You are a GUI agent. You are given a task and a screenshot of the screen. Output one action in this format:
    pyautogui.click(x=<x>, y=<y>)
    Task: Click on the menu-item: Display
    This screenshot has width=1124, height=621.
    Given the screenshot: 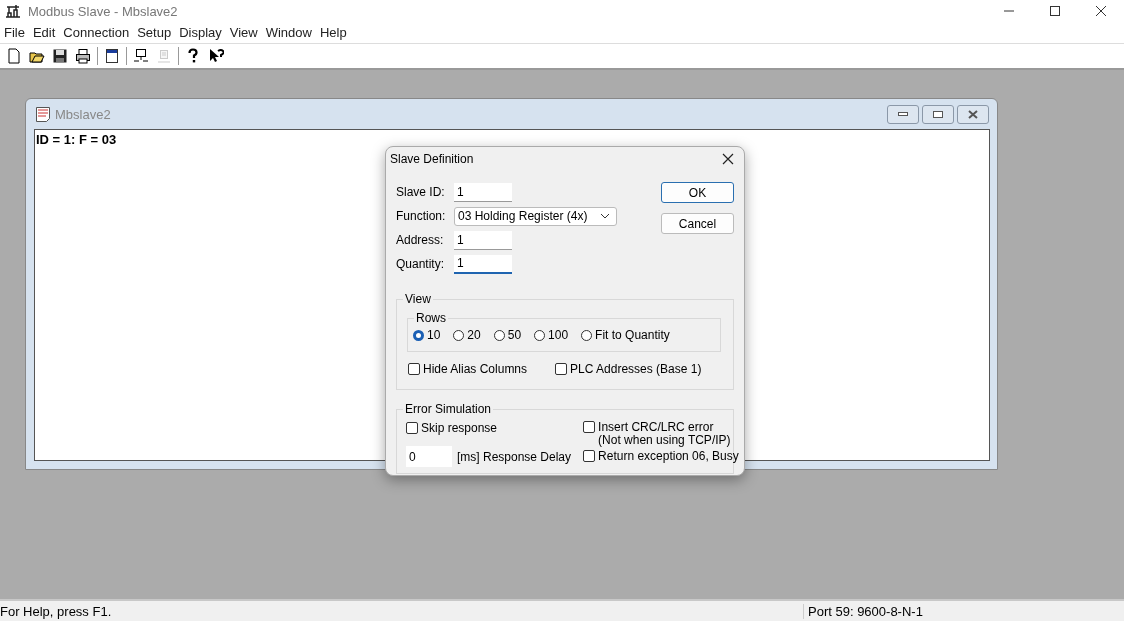 What is the action you would take?
    pyautogui.click(x=200, y=32)
    